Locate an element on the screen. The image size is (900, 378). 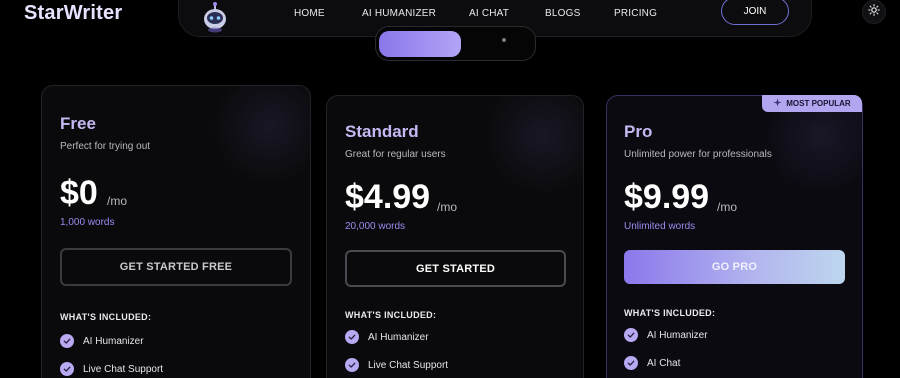
nav-link-ai-chat: AI CHAT is located at coordinates (489, 13).